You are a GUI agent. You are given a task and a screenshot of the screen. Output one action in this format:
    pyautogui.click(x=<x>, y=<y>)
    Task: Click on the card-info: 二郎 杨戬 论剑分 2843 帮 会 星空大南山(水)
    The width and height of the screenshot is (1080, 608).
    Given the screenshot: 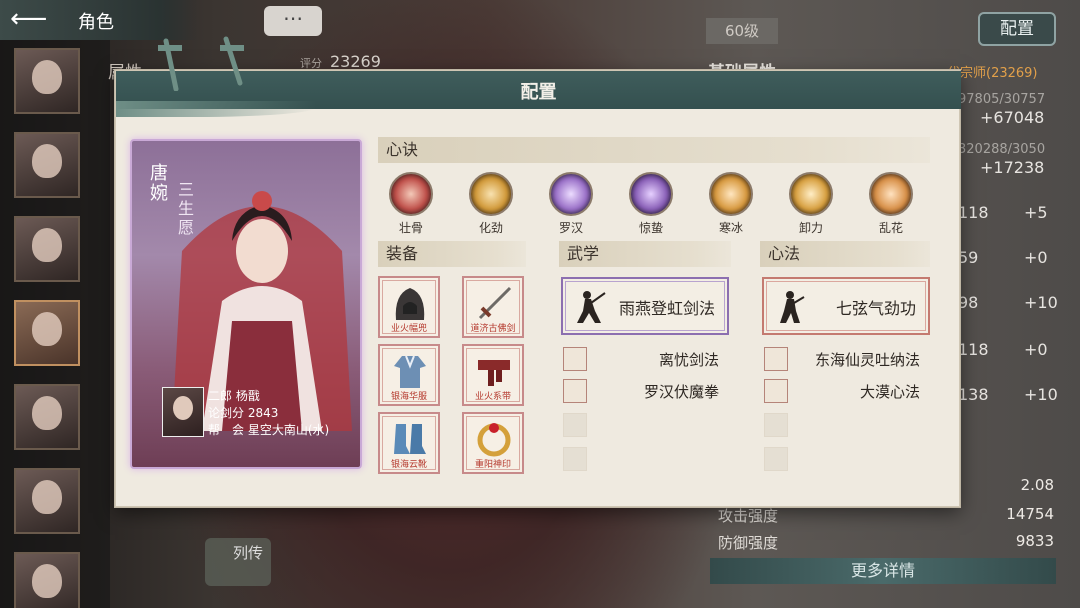 What is the action you would take?
    pyautogui.click(x=257, y=415)
    